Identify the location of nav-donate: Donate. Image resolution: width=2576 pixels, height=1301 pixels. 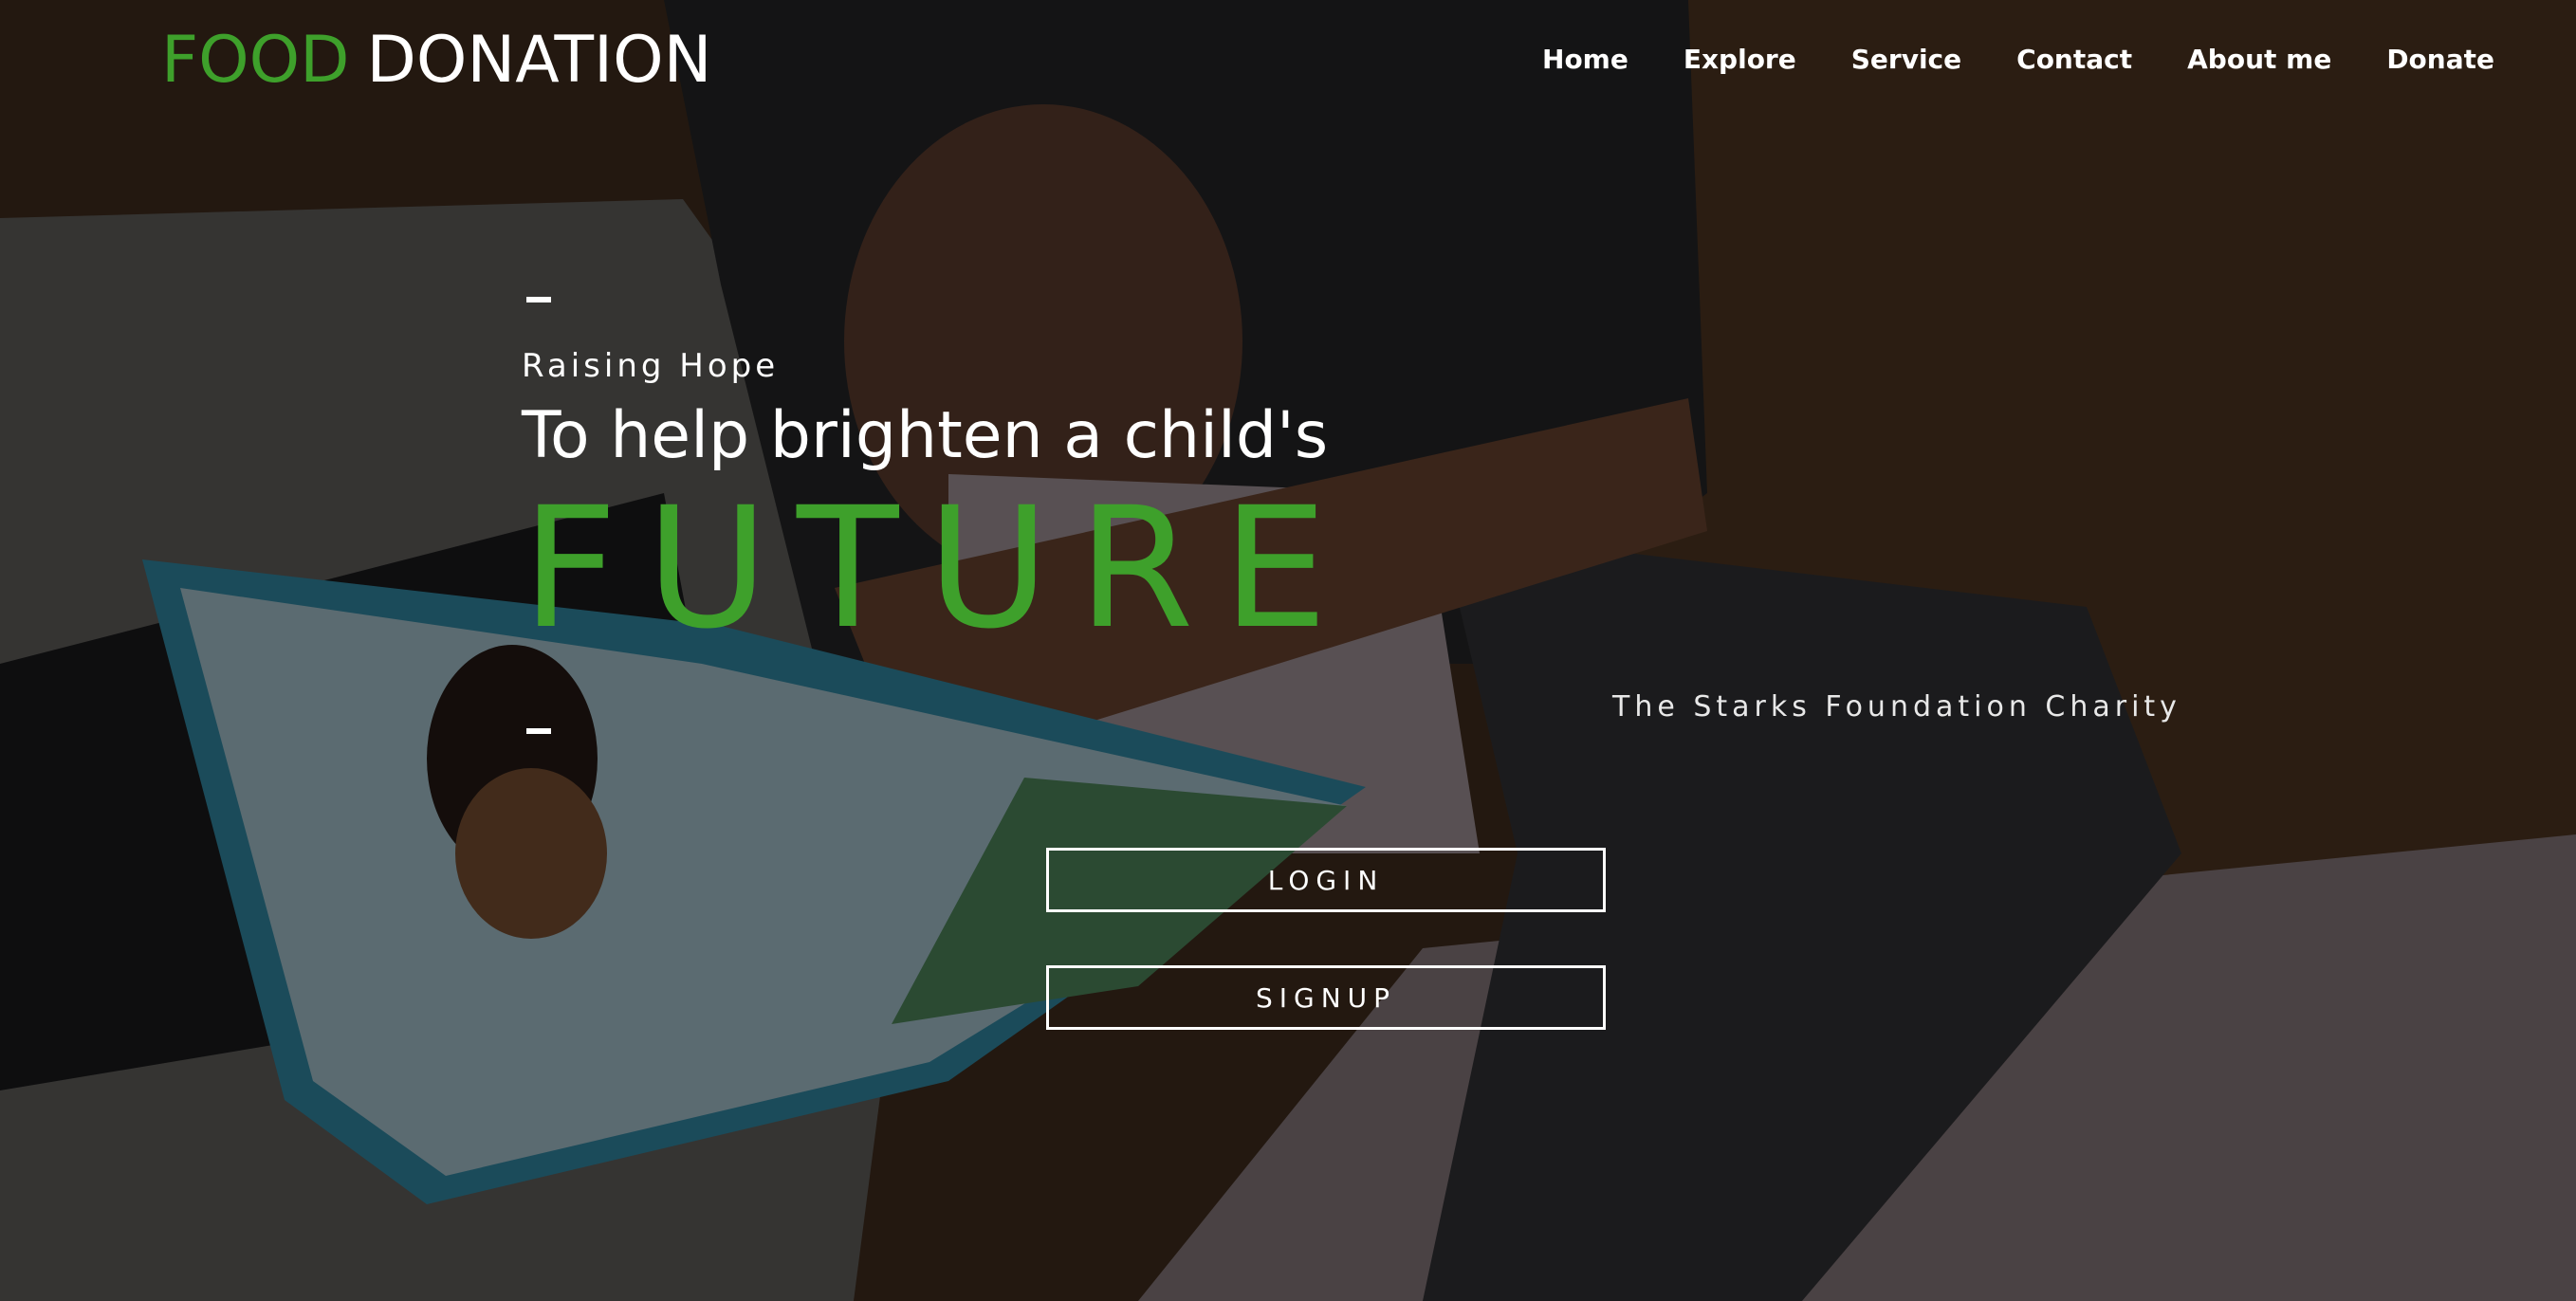
(2440, 59).